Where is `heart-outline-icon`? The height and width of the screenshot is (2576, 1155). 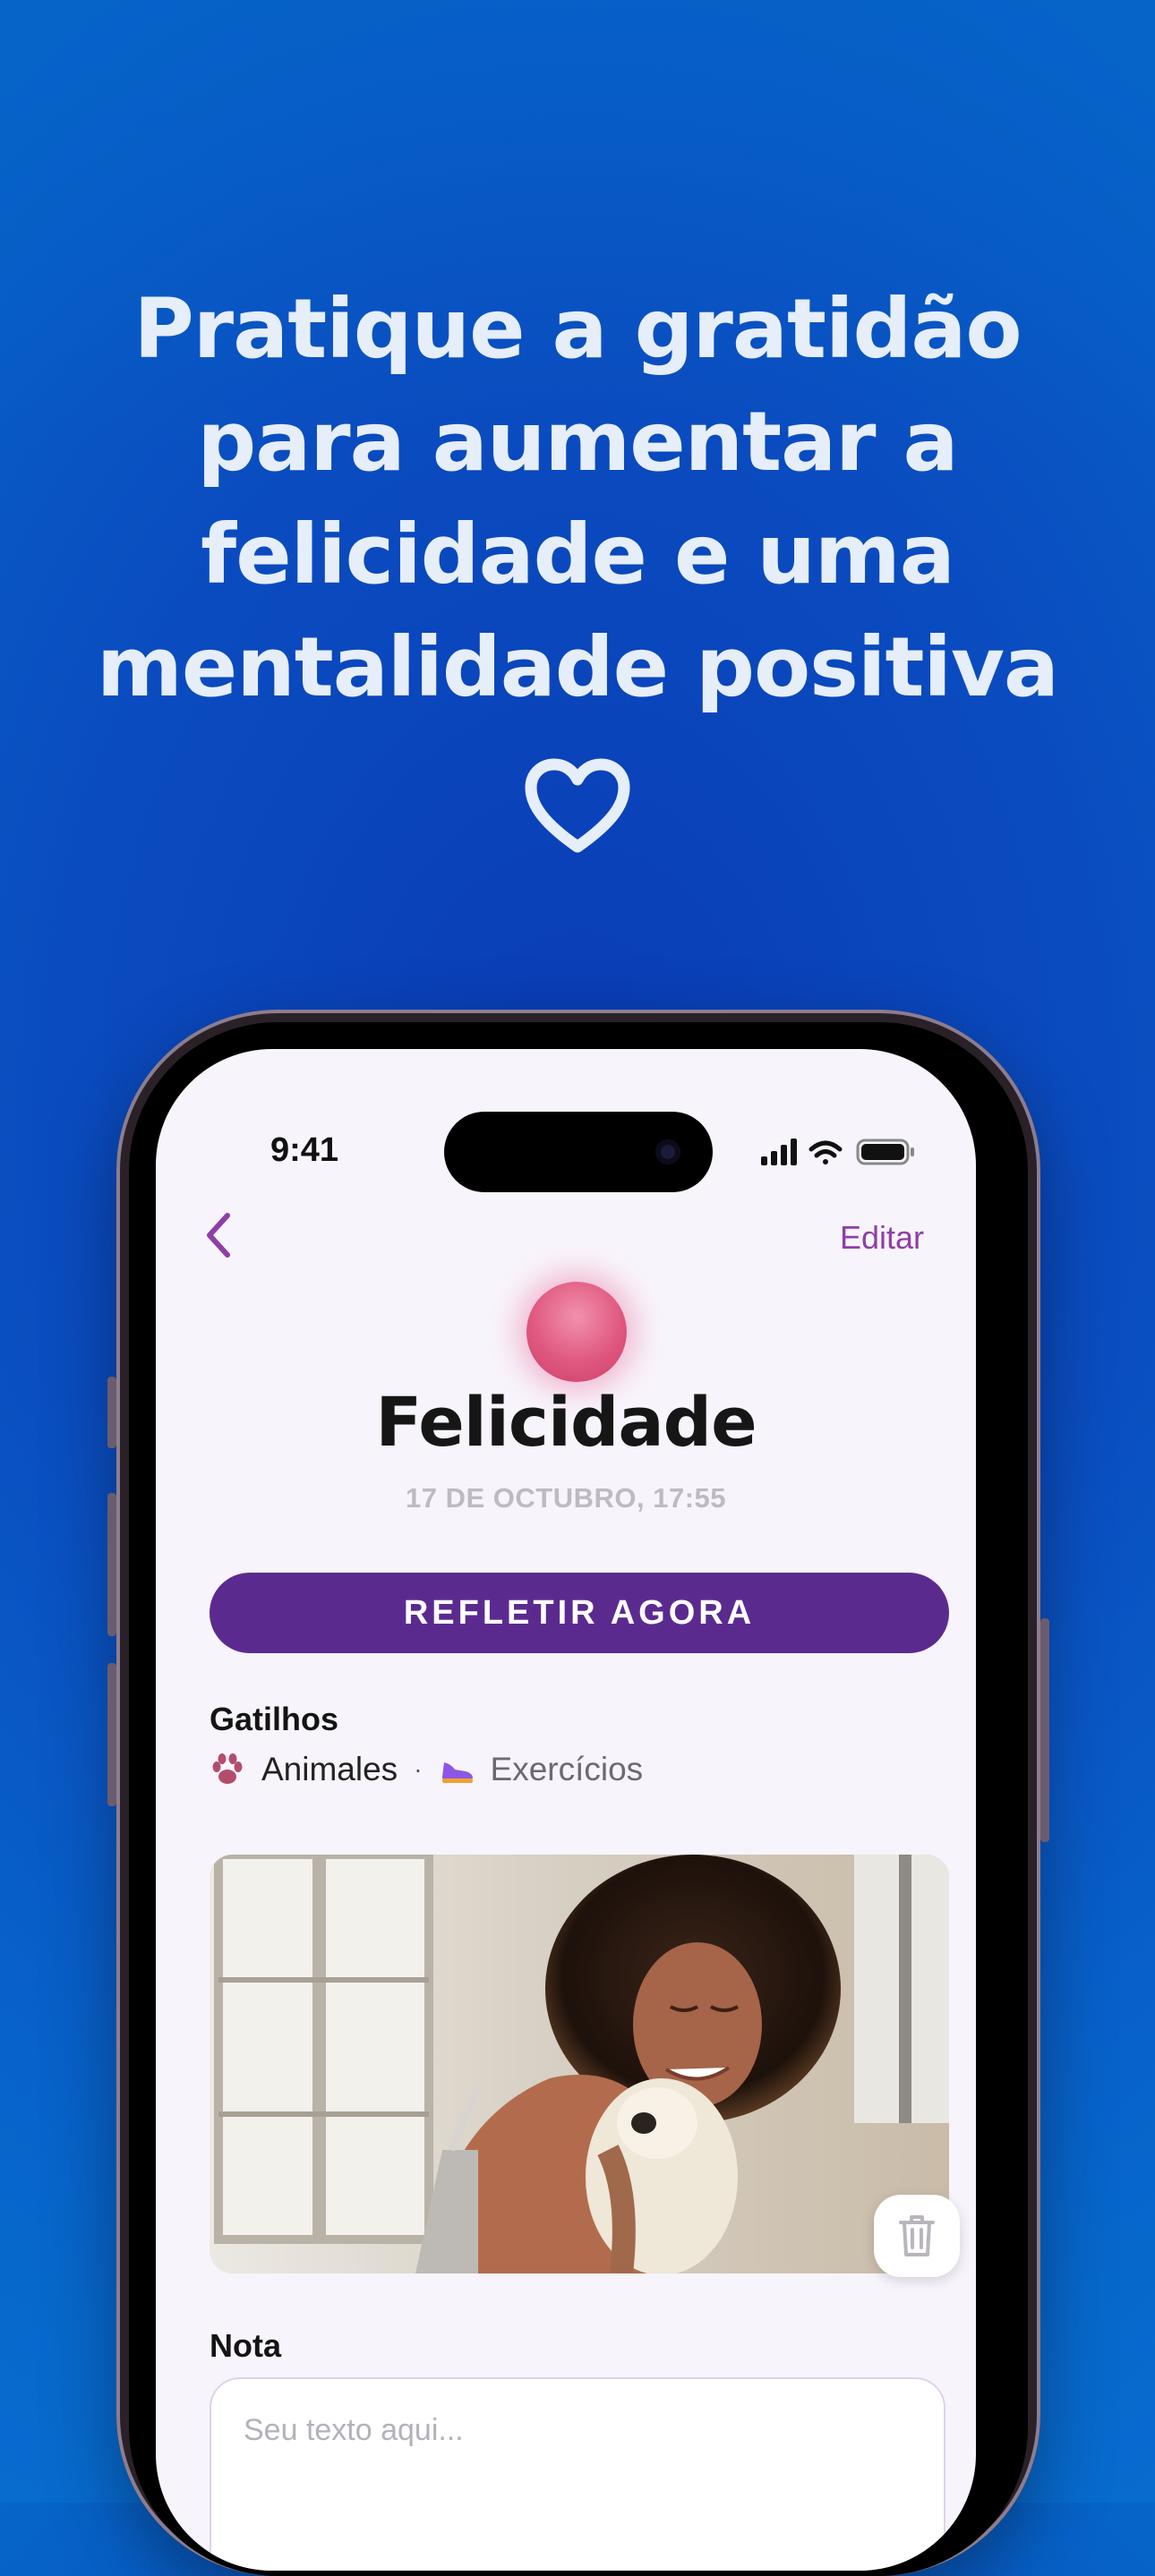 heart-outline-icon is located at coordinates (577, 805).